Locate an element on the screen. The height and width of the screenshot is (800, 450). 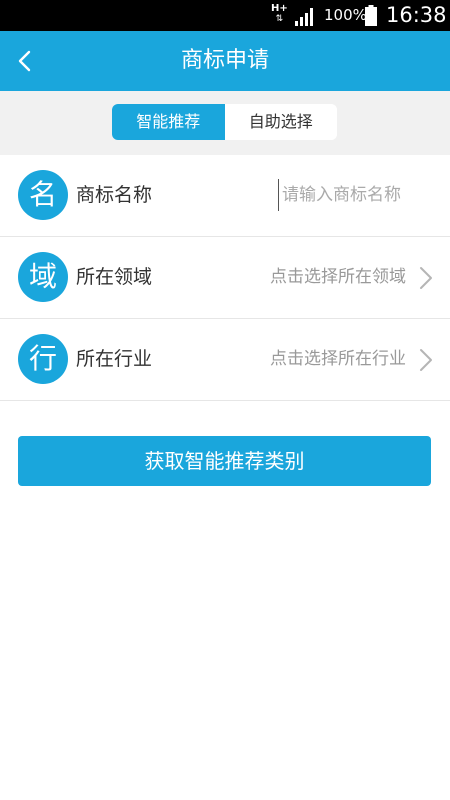
name-badge-icon: 名 is located at coordinates (43, 195).